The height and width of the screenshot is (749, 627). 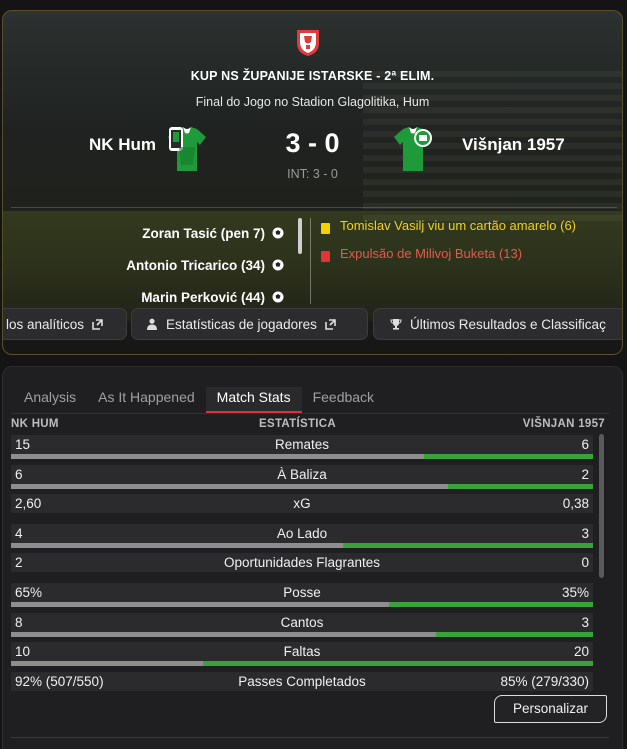 I want to click on stat-column-header: ESTATÍSTICA, so click(x=297, y=424).